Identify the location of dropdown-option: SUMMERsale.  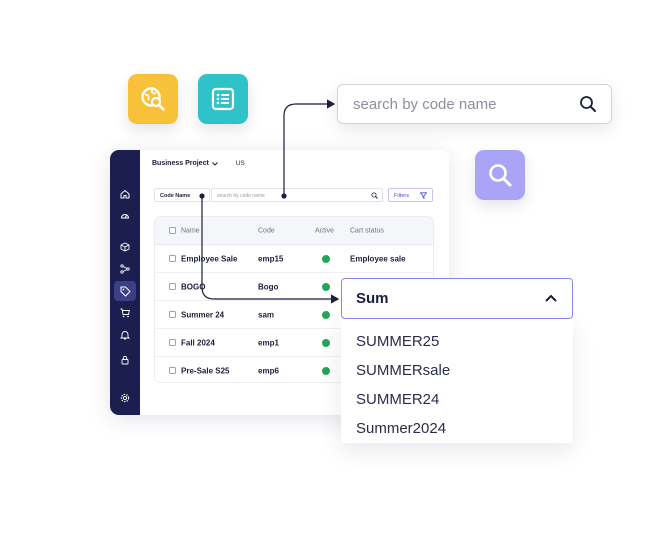
(464, 370).